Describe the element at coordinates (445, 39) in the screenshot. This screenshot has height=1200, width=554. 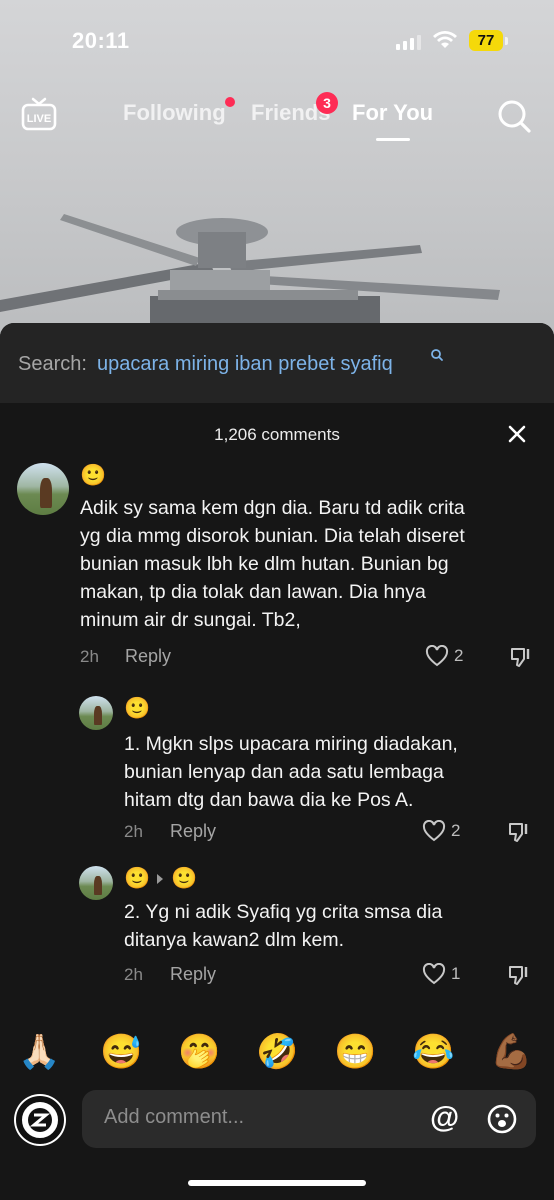
I see `wifi-icon` at that location.